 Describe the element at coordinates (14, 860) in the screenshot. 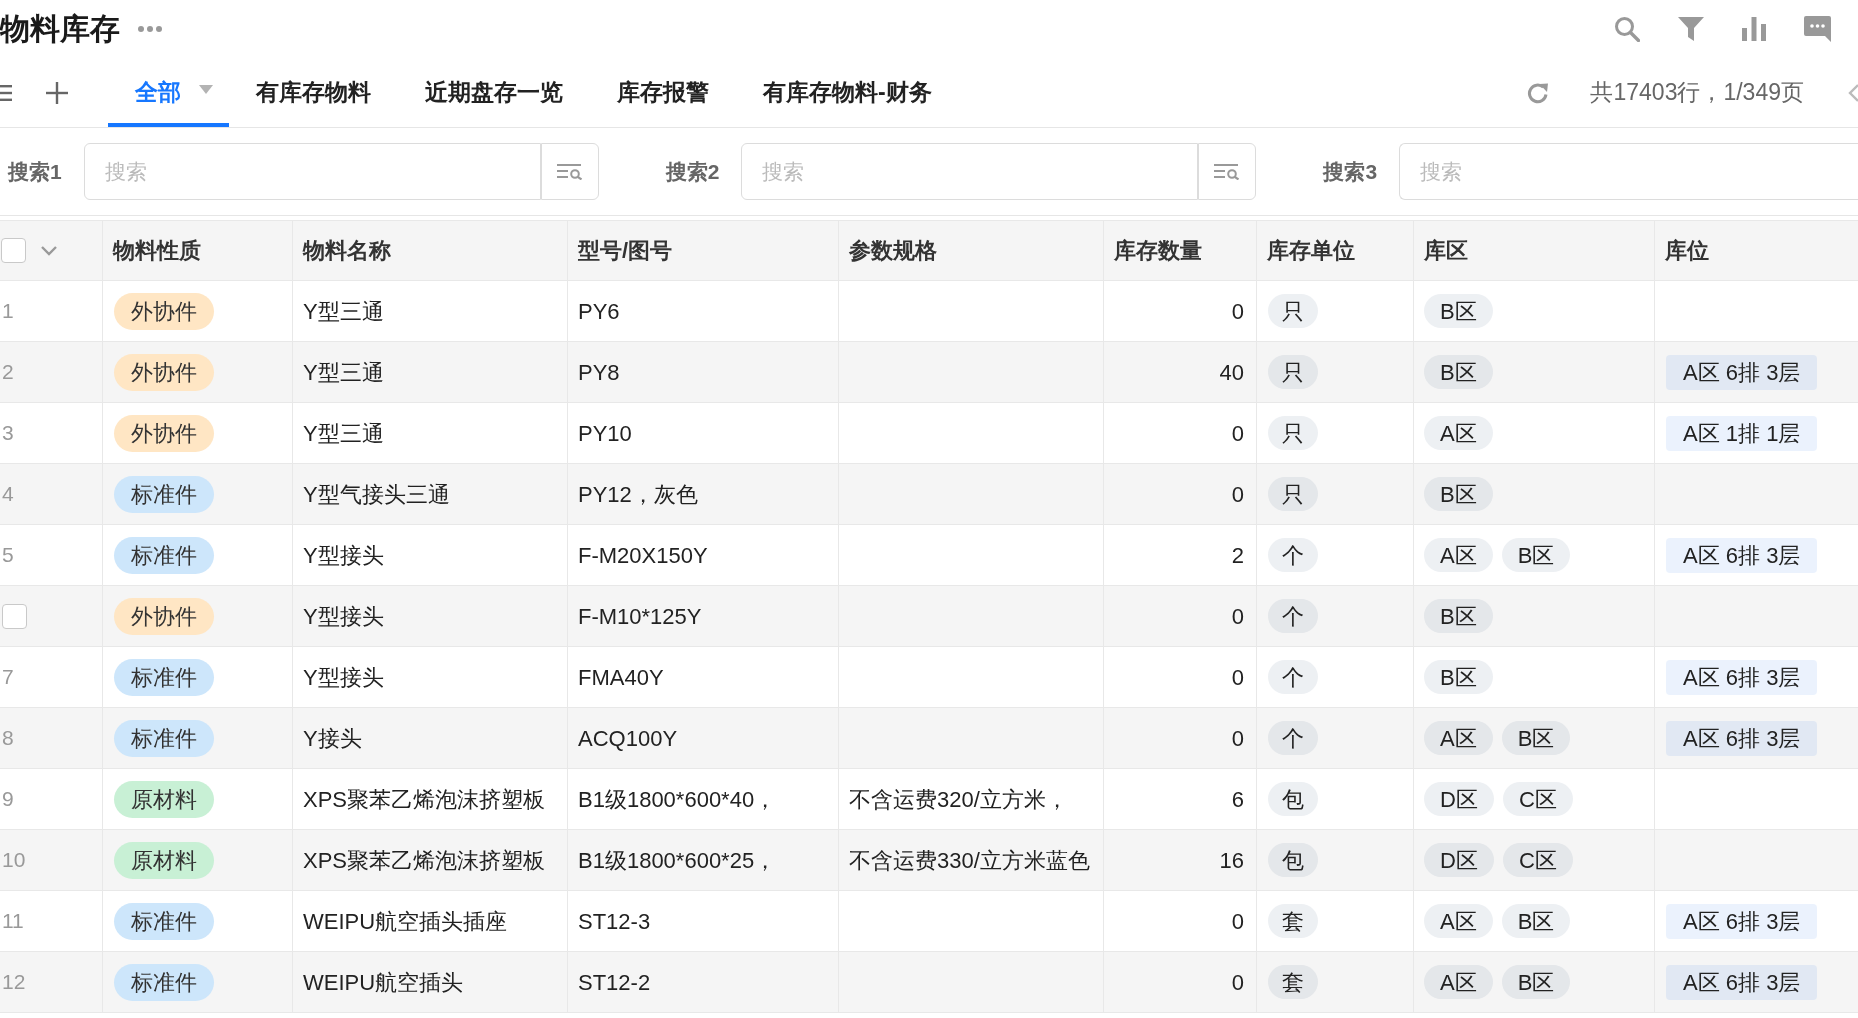

I see `row-number: 10` at that location.